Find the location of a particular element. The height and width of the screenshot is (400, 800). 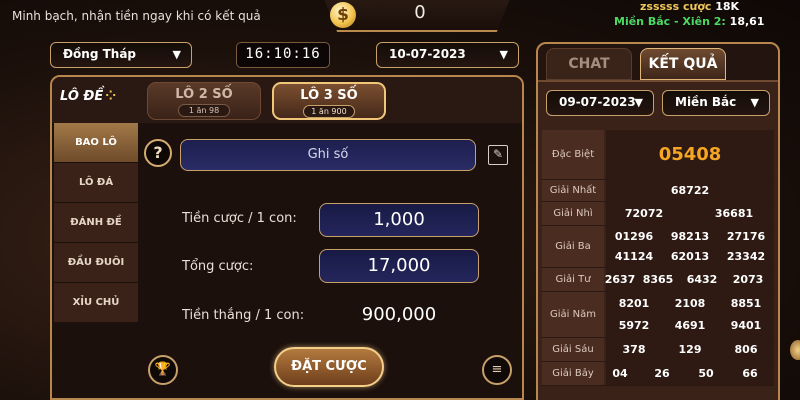

results-date-select: 09-07-2023 ▼ is located at coordinates (600, 103).